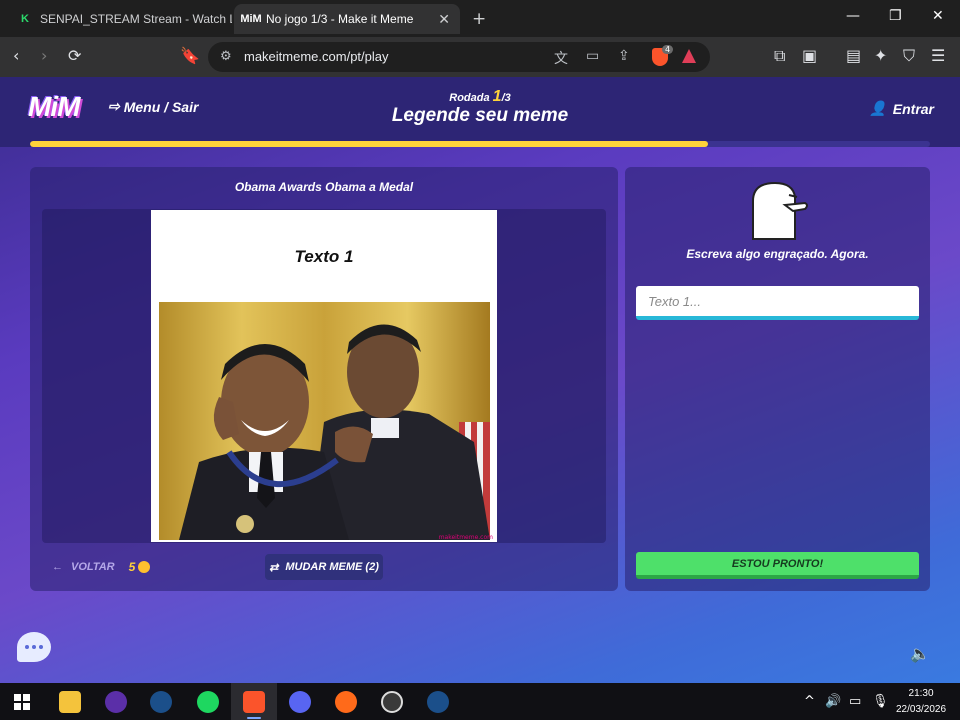 The width and height of the screenshot is (960, 720). Describe the element at coordinates (853, 16) in the screenshot. I see `minimize-icon: —` at that location.